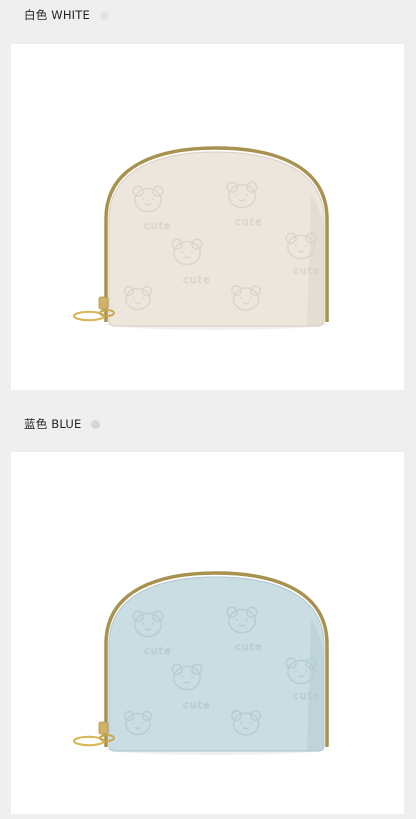 Image resolution: width=416 pixels, height=819 pixels. I want to click on variant-white-label-row: 白色 WHITE, so click(66, 15).